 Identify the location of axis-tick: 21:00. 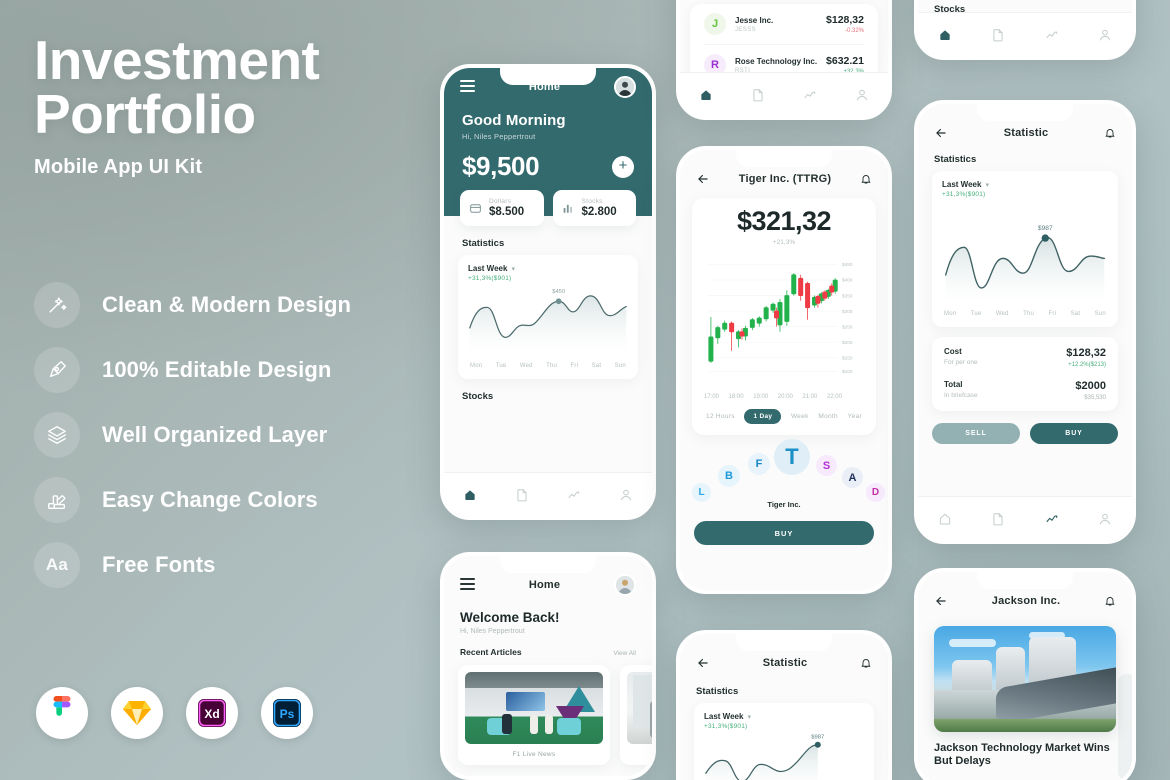
(810, 397).